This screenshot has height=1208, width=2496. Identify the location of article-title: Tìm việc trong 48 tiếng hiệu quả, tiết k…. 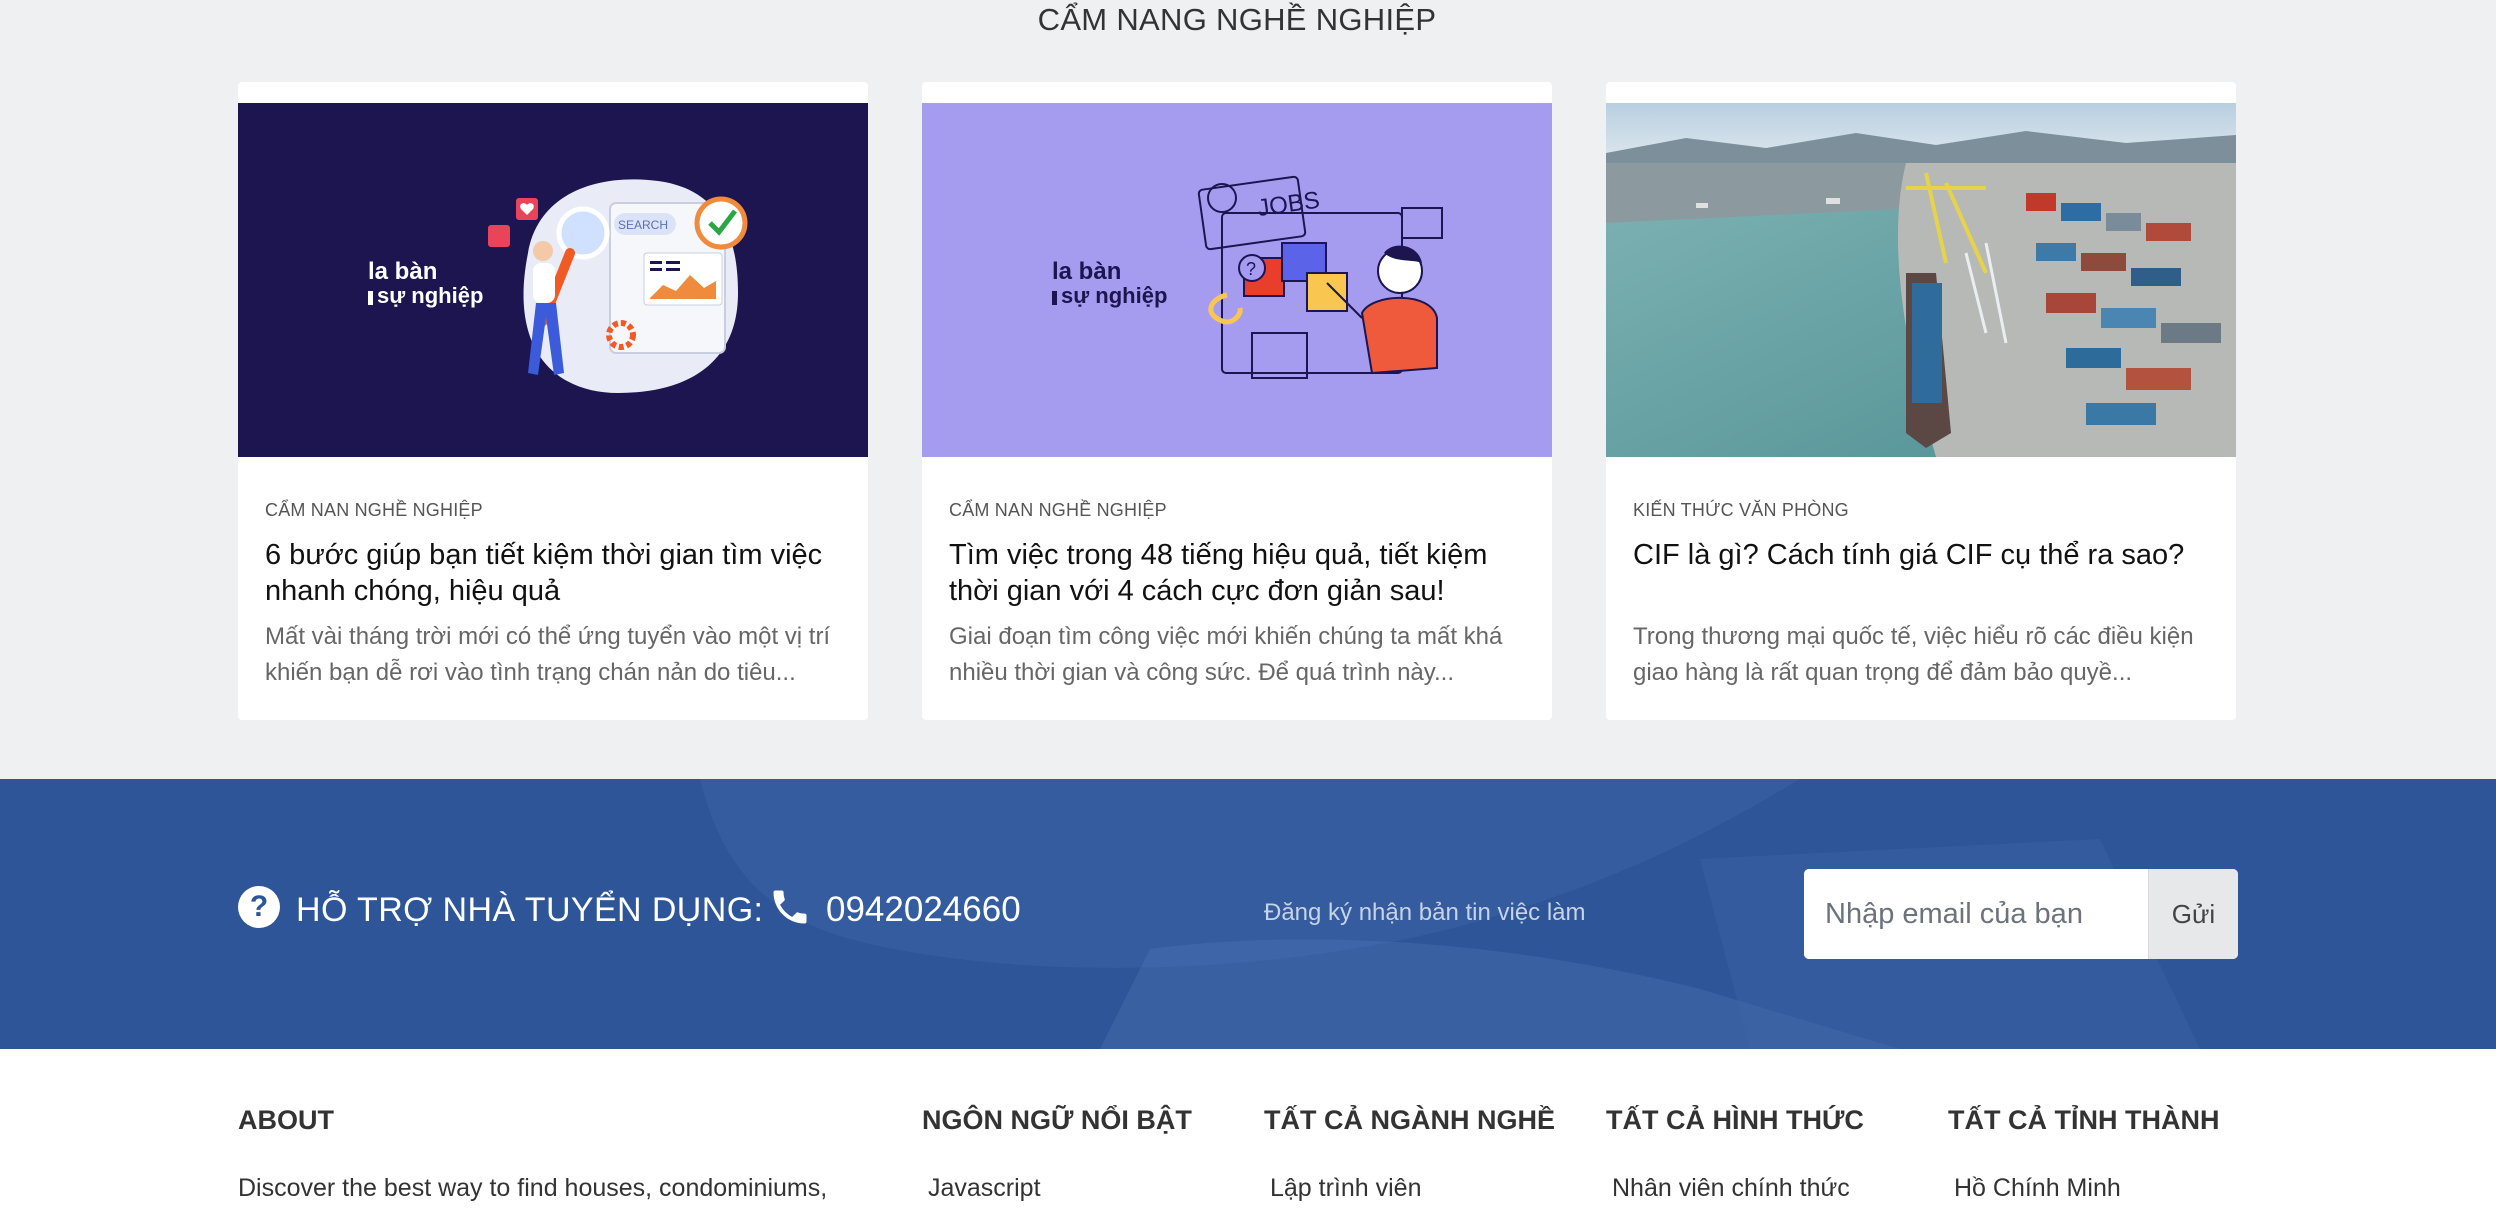
(1239, 573).